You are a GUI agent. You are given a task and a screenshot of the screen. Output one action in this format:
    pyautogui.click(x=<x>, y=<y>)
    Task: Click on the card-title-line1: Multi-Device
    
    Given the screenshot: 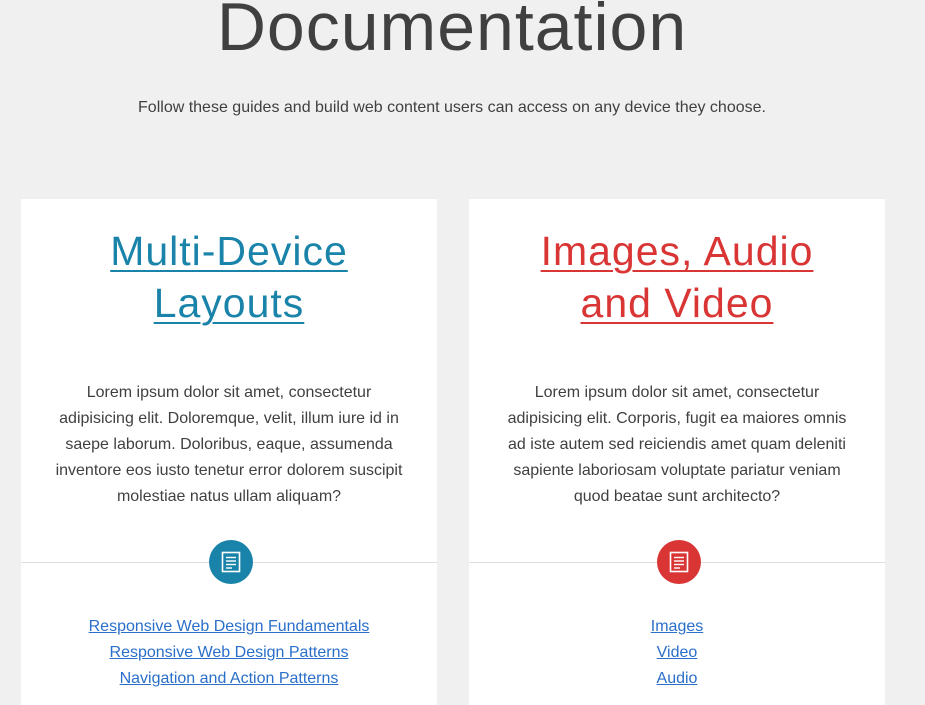 What is the action you would take?
    pyautogui.click(x=229, y=251)
    